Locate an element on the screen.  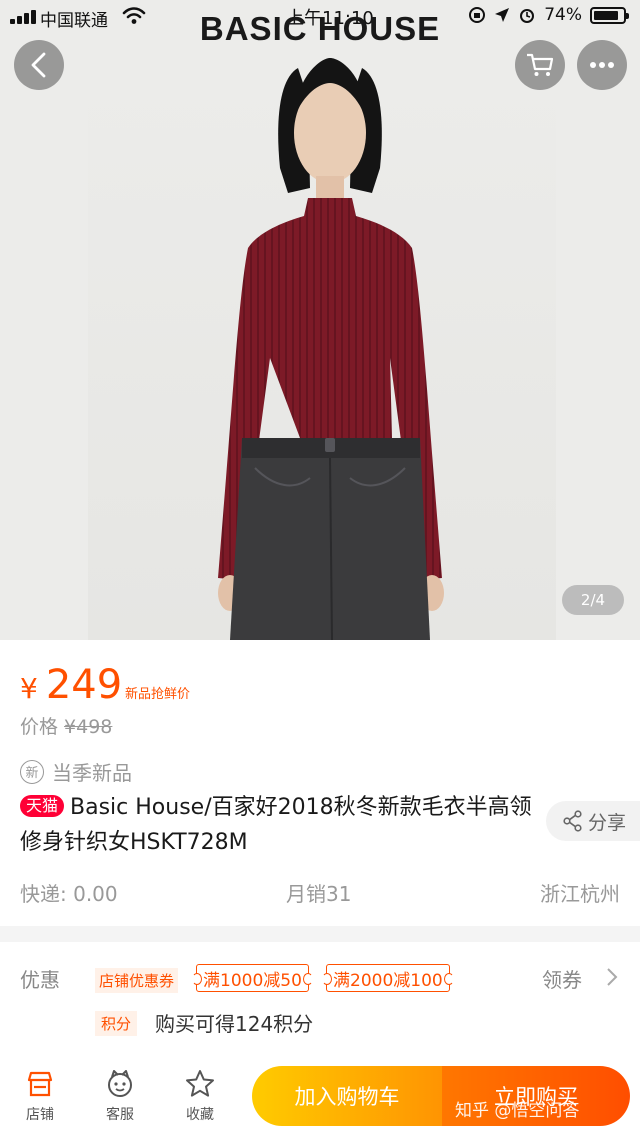
shop-nav-label: 店铺 is located at coordinates (40, 1115).